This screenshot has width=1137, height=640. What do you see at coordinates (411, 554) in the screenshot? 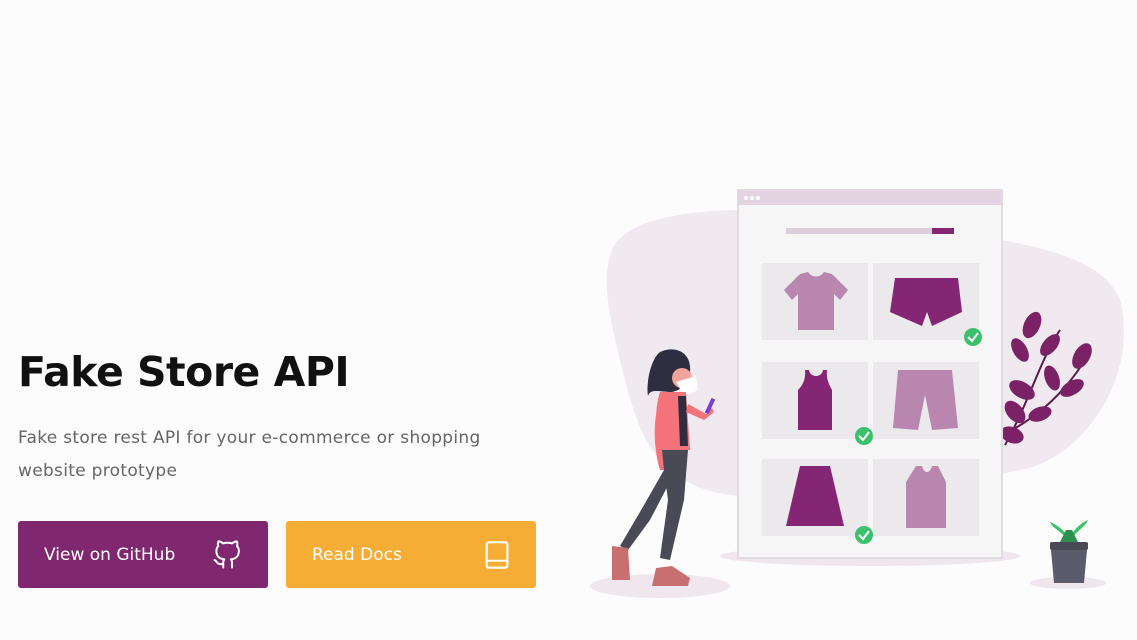
I see `read-docs-button: Read Docs` at bounding box center [411, 554].